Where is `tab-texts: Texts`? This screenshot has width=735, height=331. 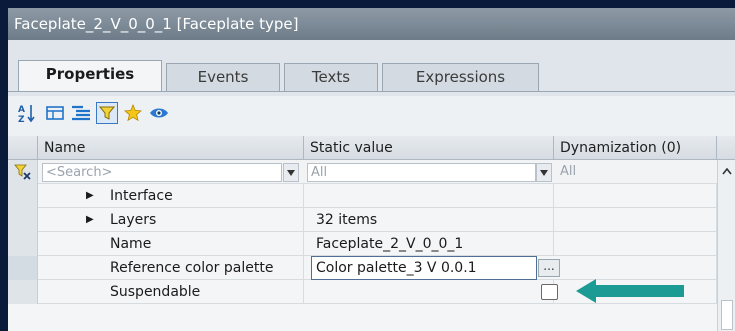
tab-texts: Texts is located at coordinates (331, 77).